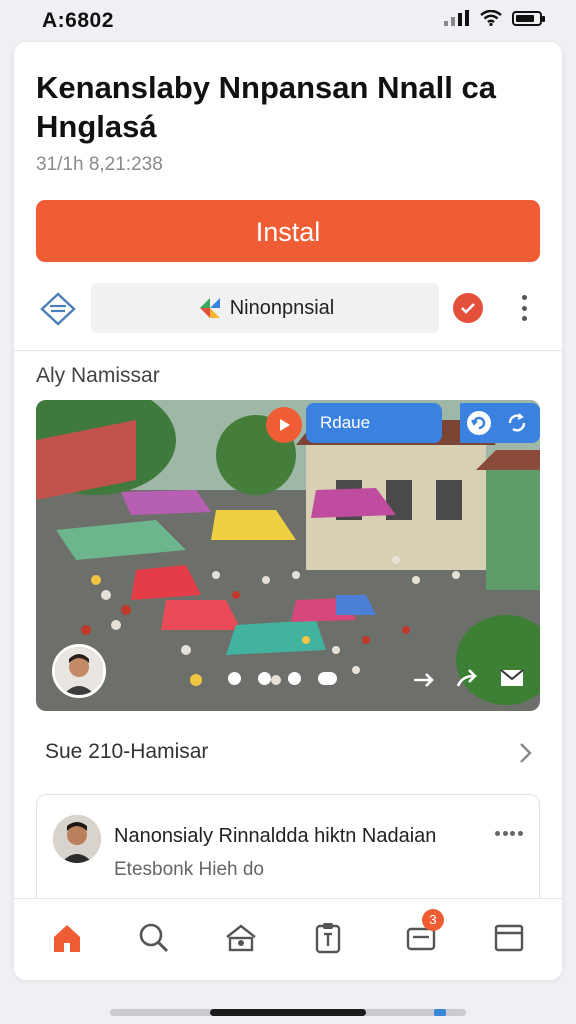 The height and width of the screenshot is (1024, 576). Describe the element at coordinates (77, 839) in the screenshot. I see `commenter-avatar` at that location.